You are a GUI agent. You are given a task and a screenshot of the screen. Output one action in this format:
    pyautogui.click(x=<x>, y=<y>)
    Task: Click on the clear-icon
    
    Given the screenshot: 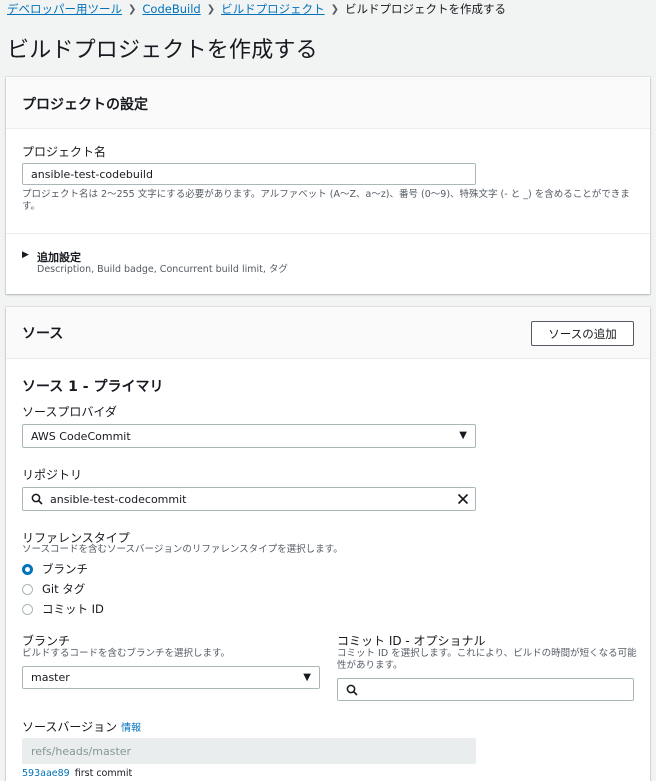 What is the action you would take?
    pyautogui.click(x=463, y=499)
    